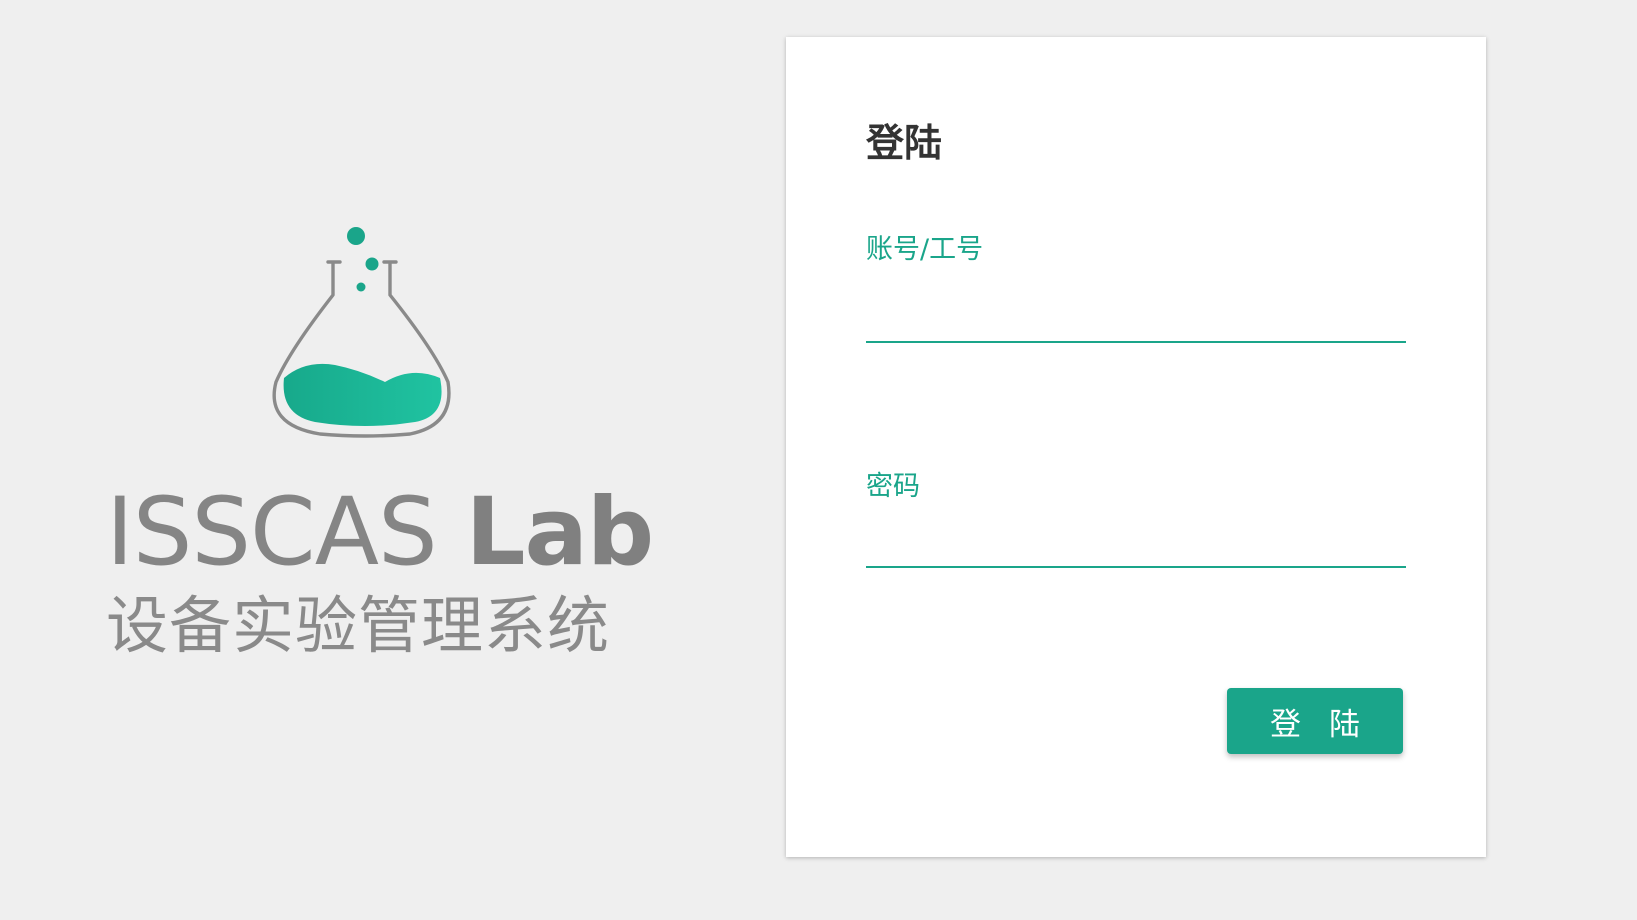  Describe the element at coordinates (272, 532) in the screenshot. I see `brand-title-thin: ISSCAS` at that location.